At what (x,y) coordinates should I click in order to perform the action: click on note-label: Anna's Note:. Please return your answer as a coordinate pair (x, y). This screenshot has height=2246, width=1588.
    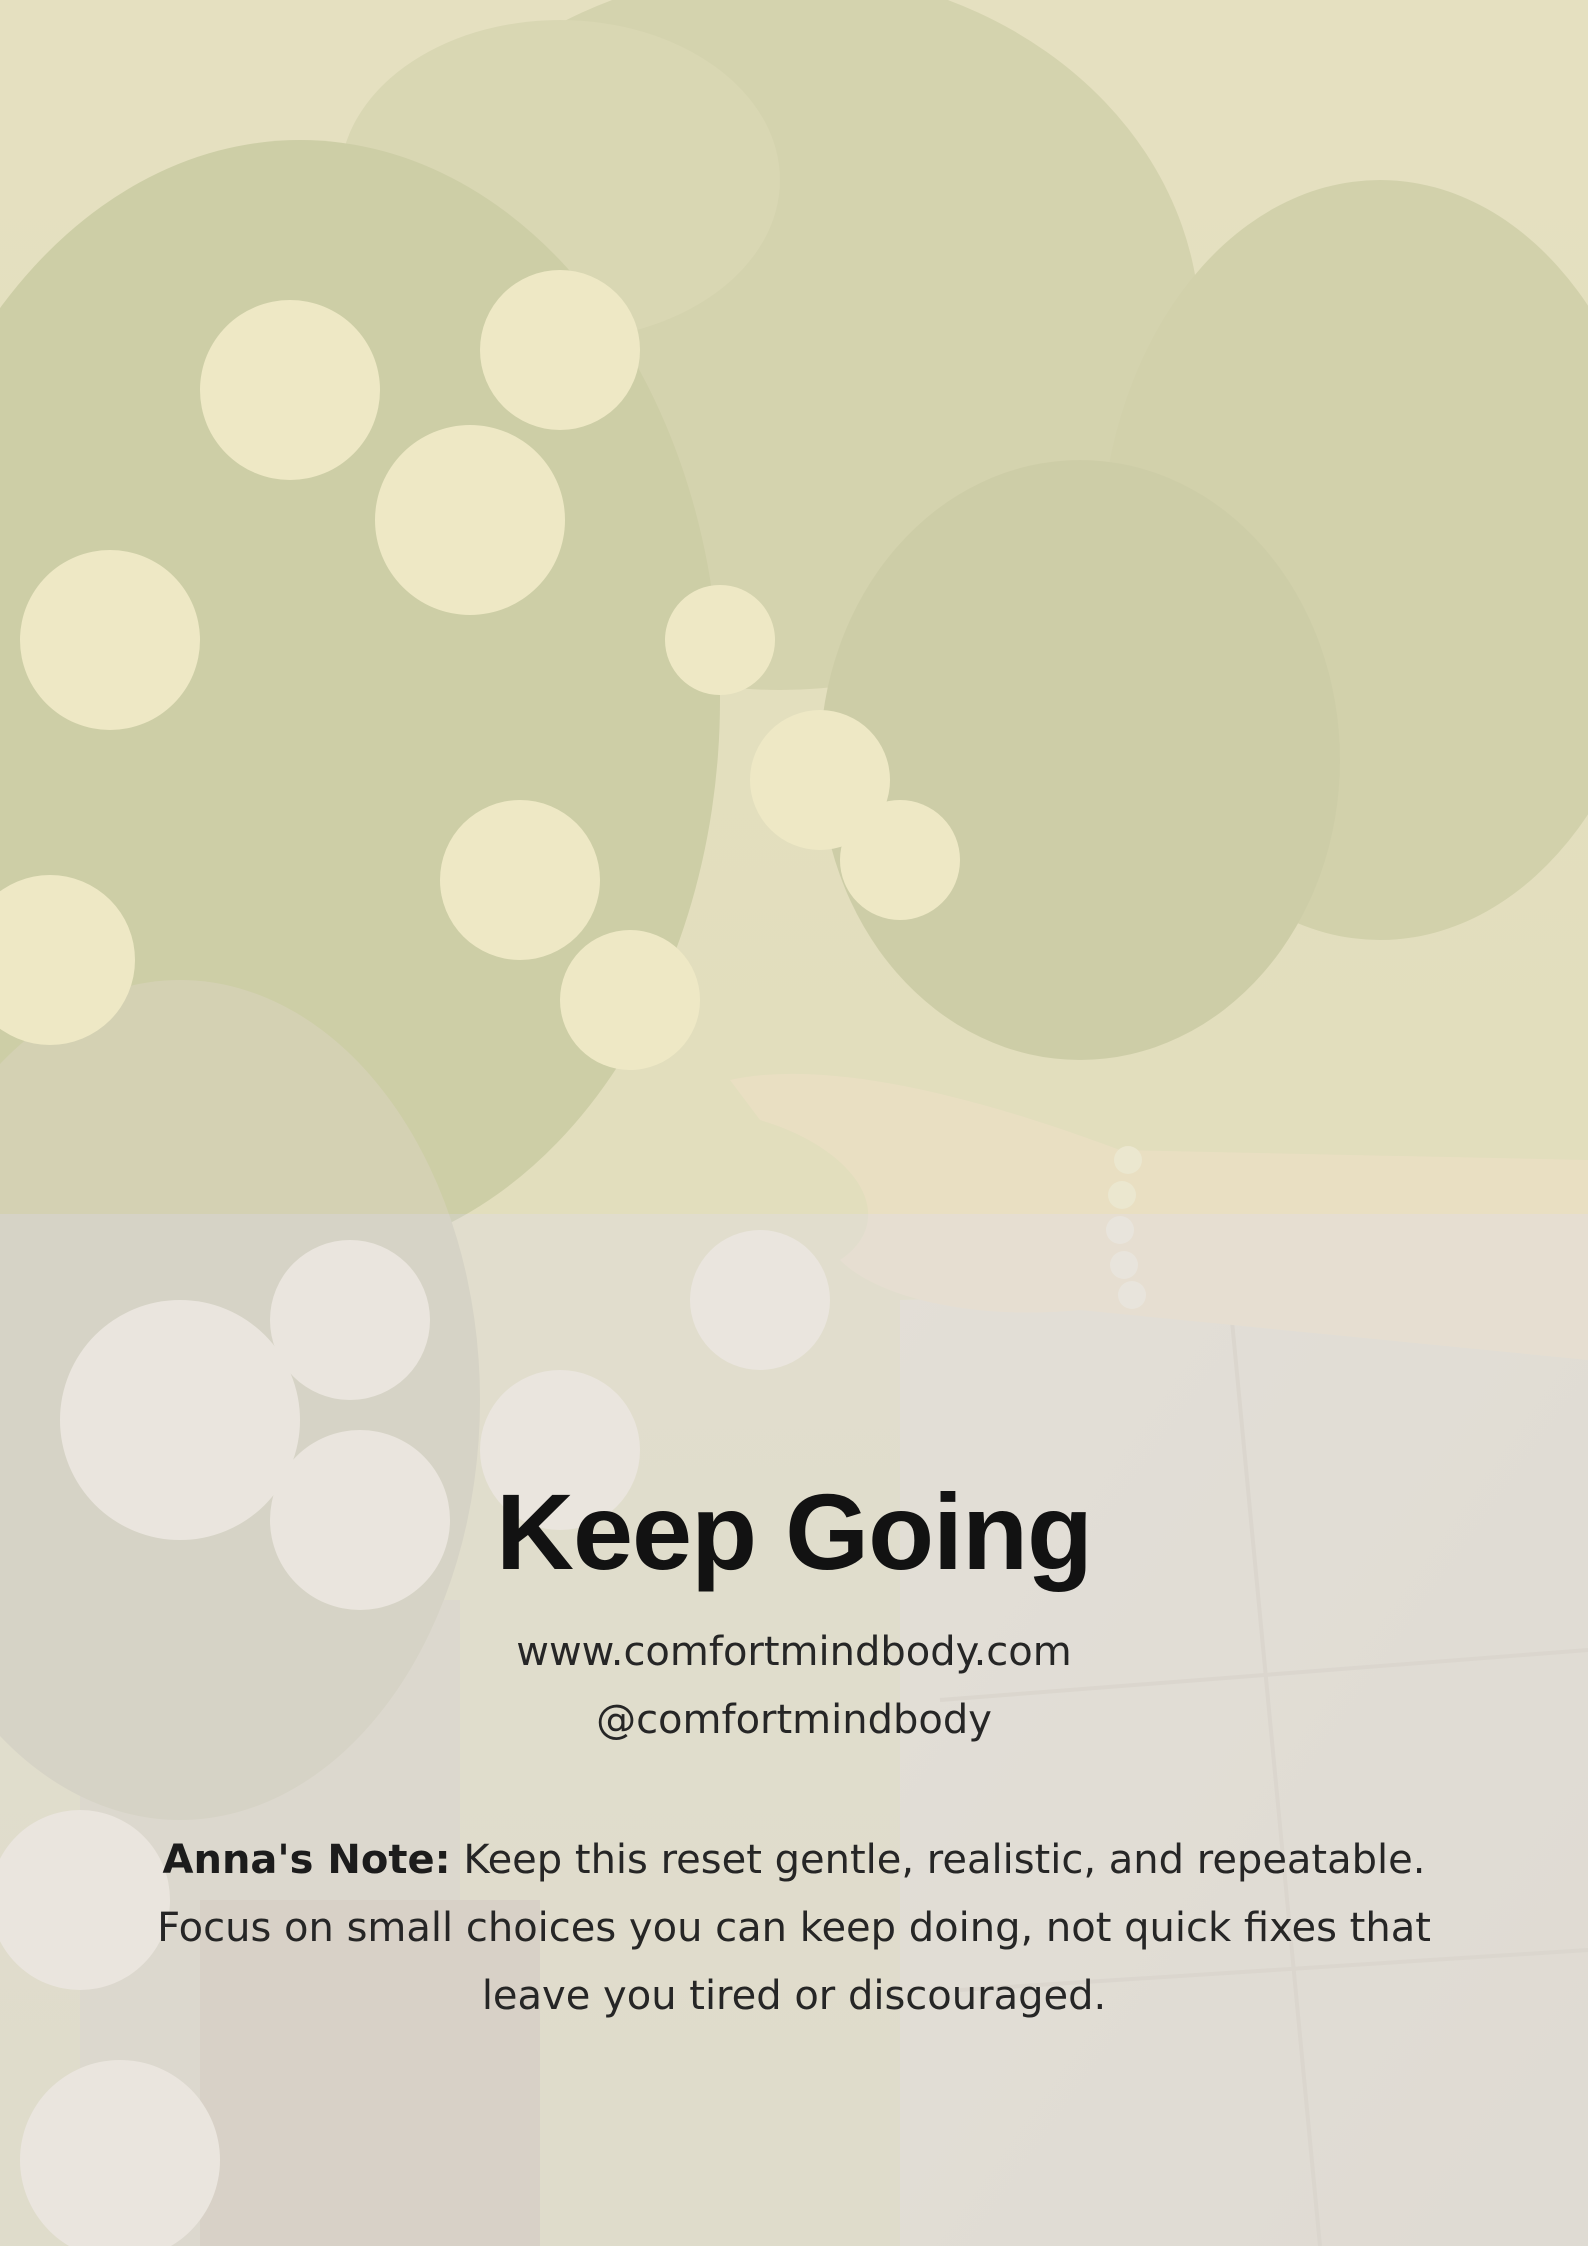
    Looking at the image, I should click on (306, 1860).